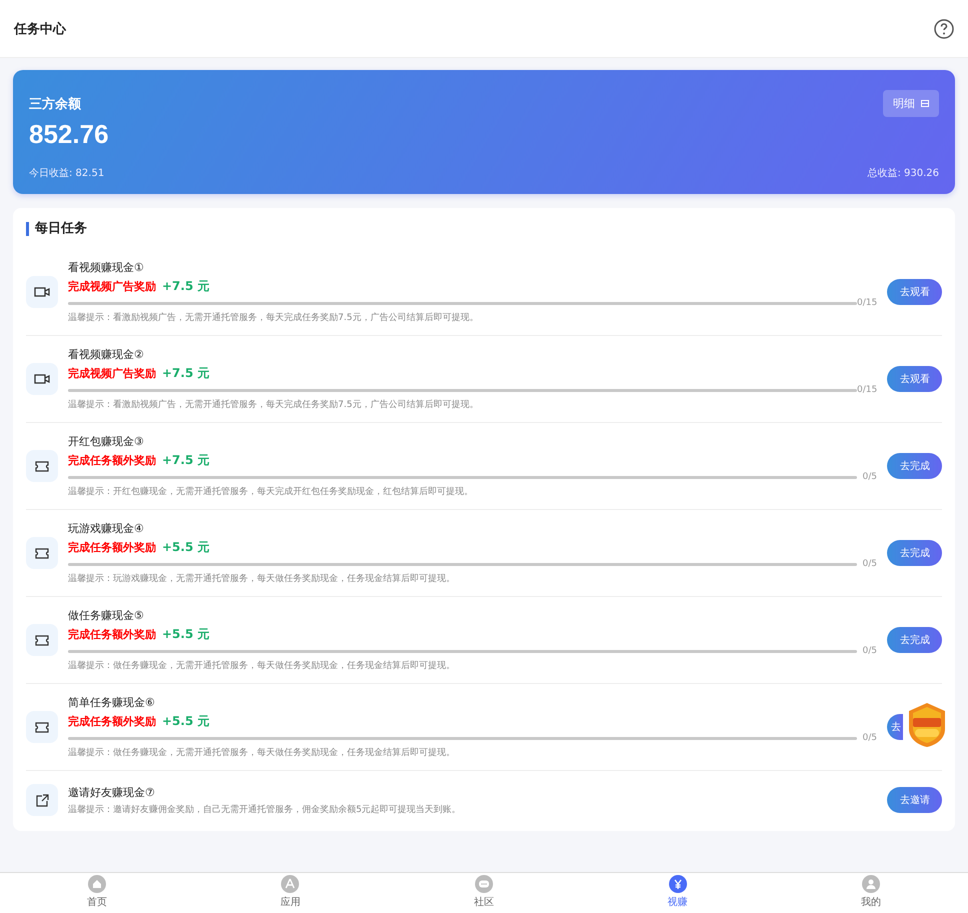  Describe the element at coordinates (483, 884) in the screenshot. I see `chat-icon` at that location.